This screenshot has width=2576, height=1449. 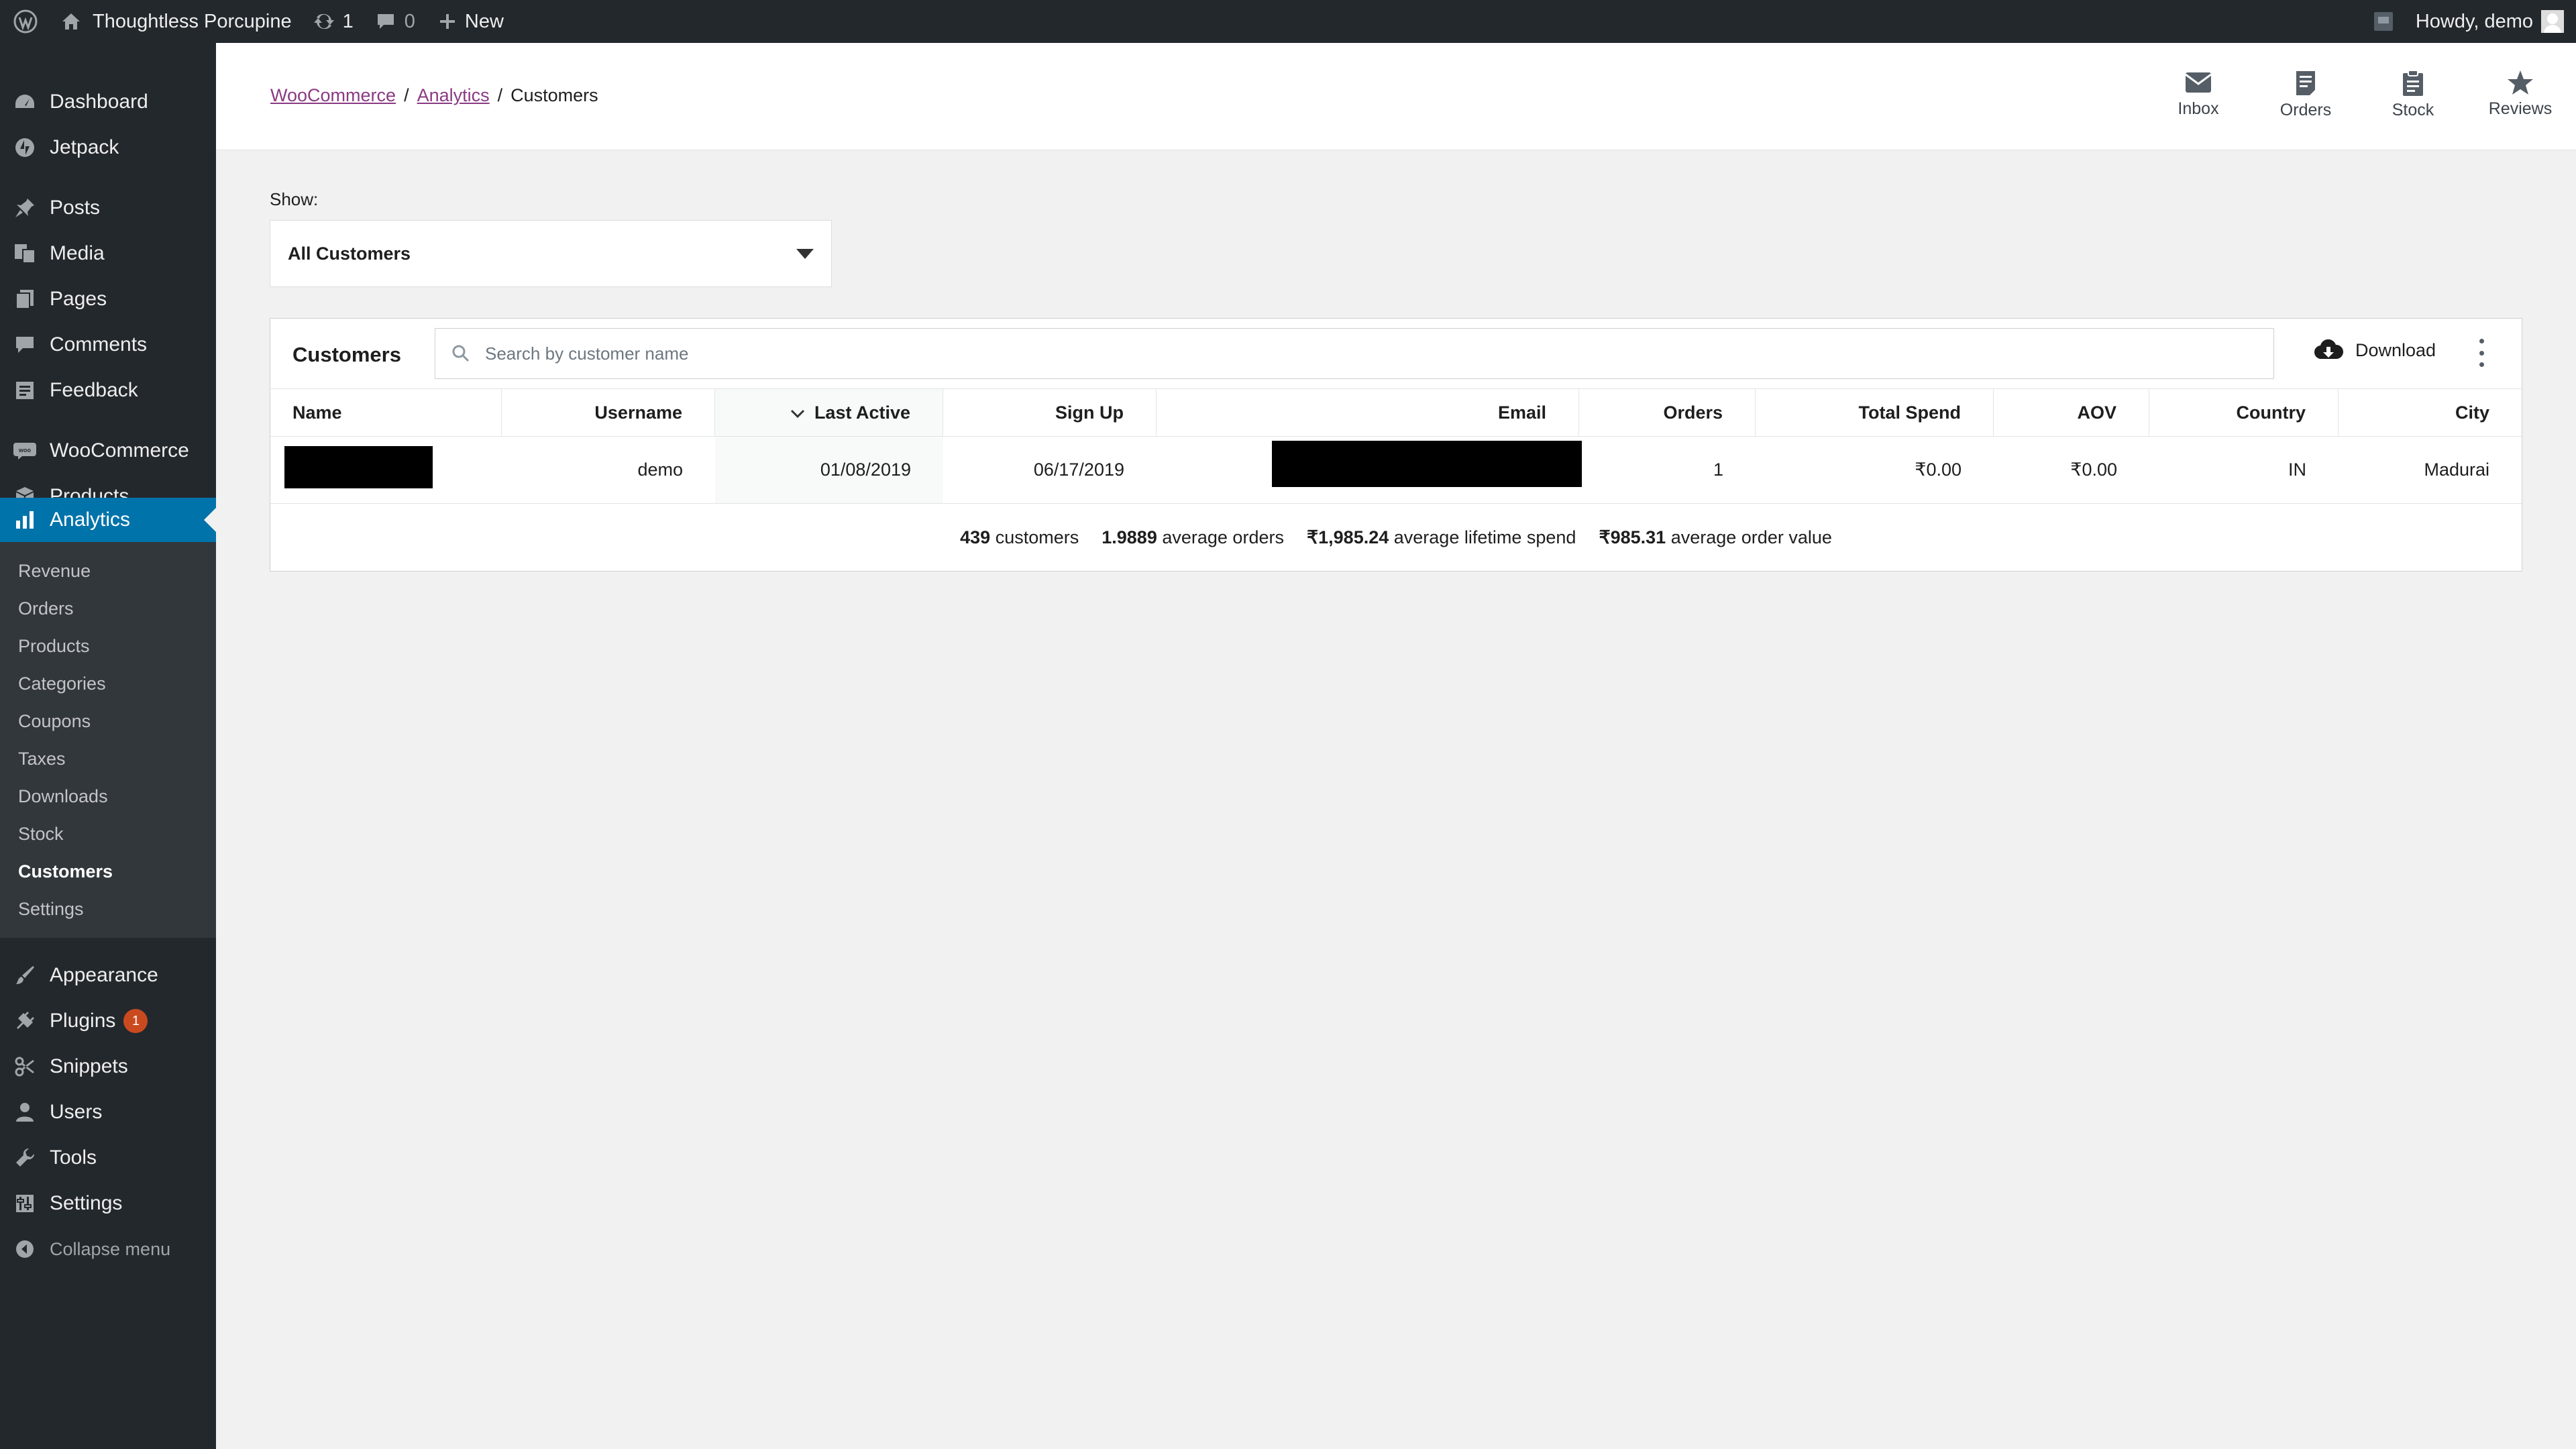 I want to click on woo-icon: woo, so click(x=25, y=451).